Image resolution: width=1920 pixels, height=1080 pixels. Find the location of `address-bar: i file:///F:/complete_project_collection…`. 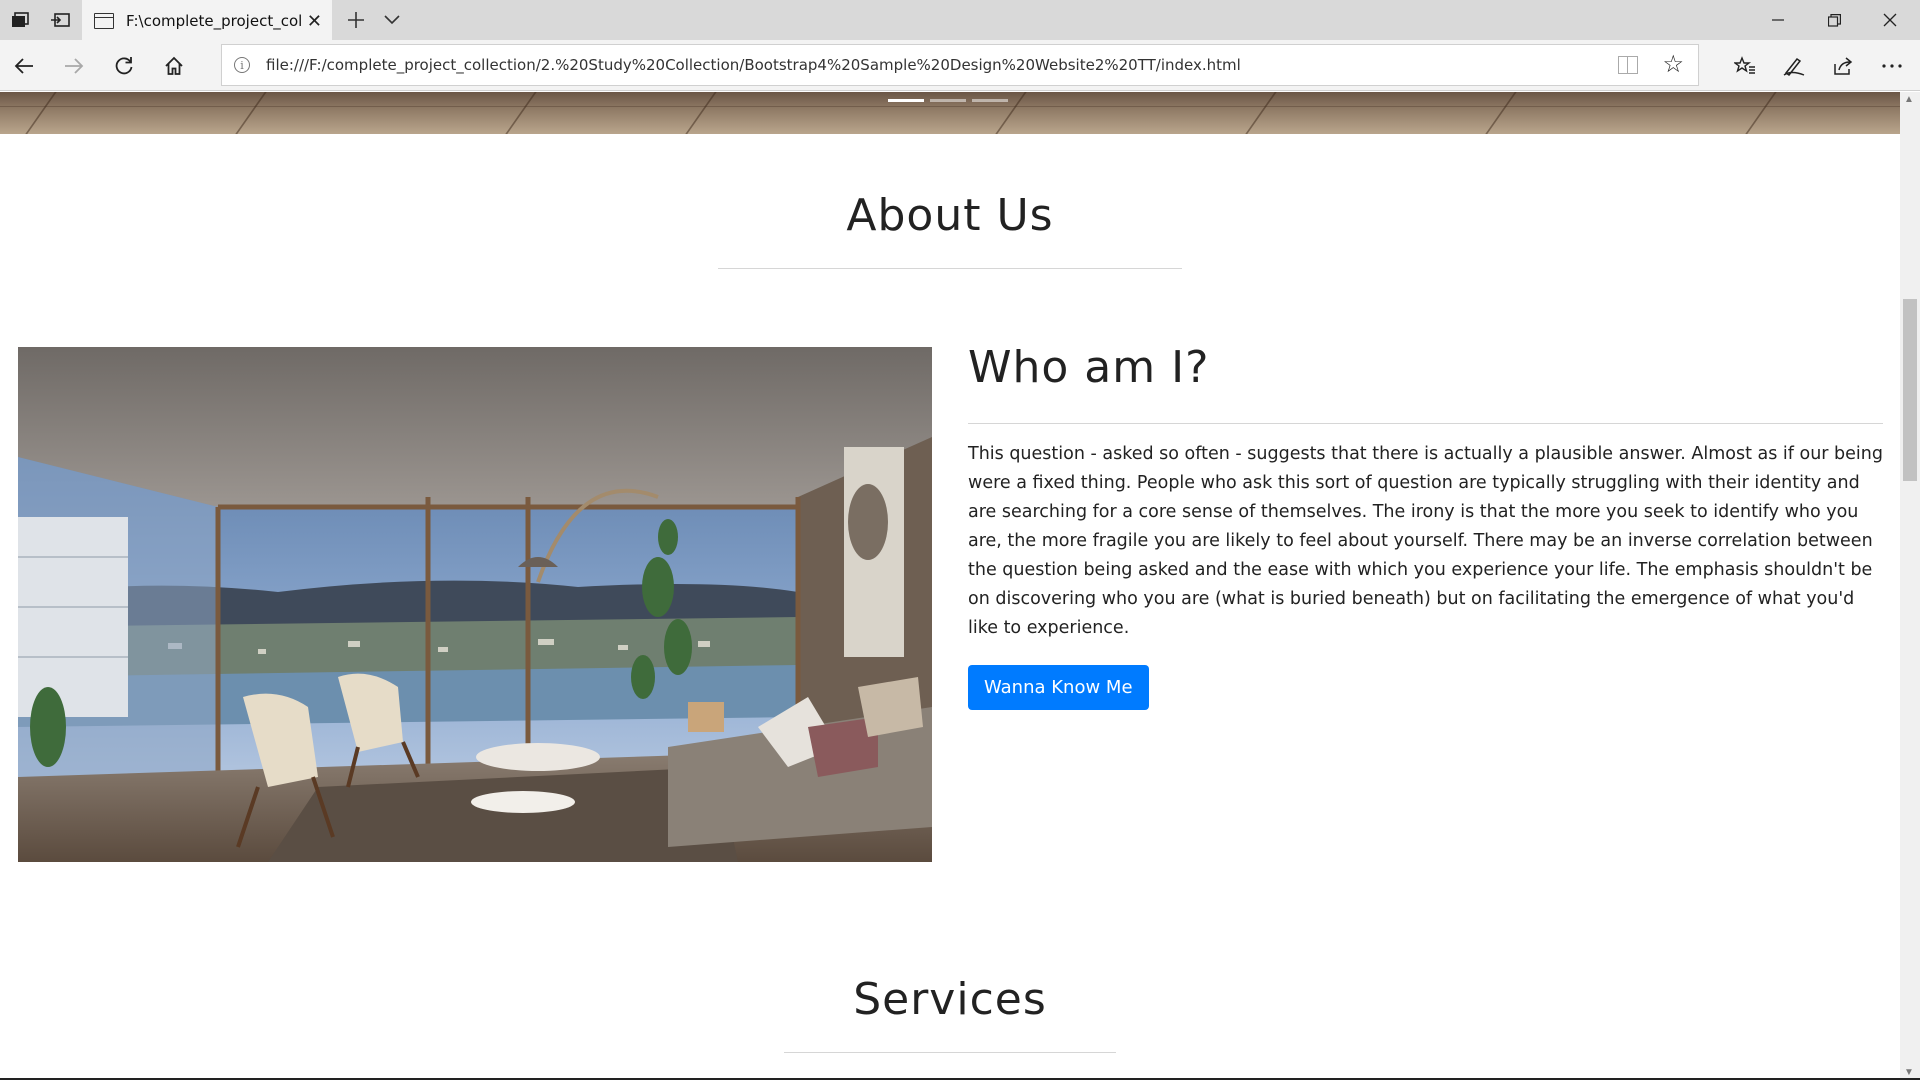

address-bar: i file:///F:/complete_project_collection… is located at coordinates (960, 65).